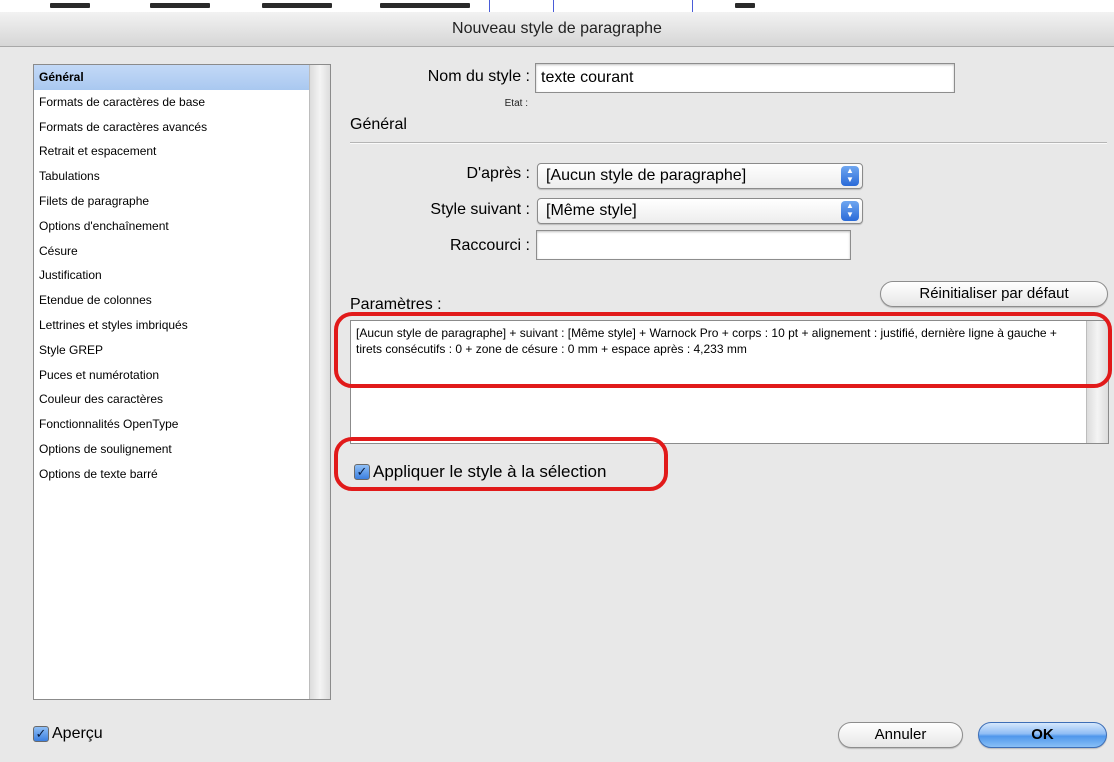 This screenshot has width=1114, height=762. I want to click on highlight-parameters, so click(723, 350).